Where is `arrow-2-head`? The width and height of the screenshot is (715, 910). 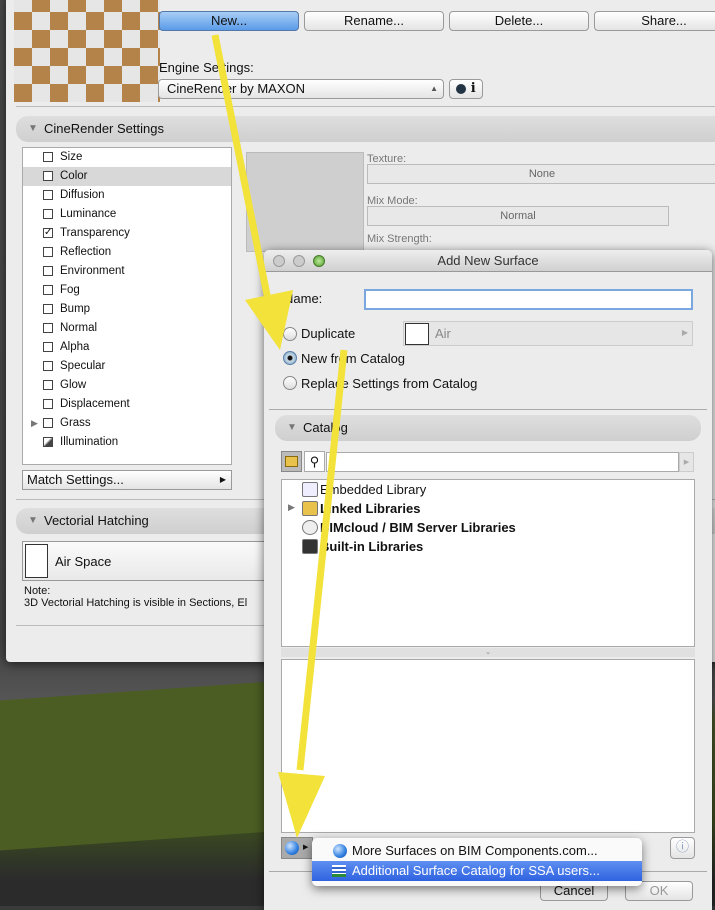
arrow-2-head is located at coordinates (301, 805).